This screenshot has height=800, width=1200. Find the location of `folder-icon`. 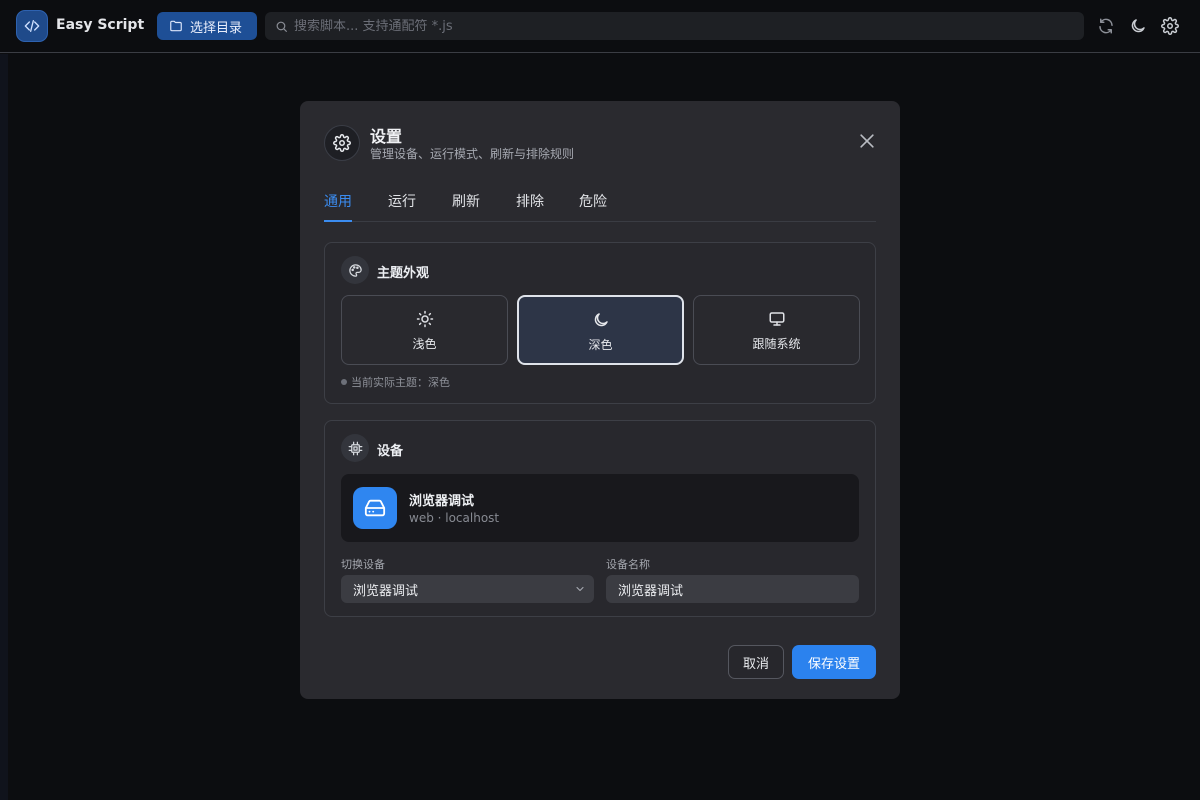

folder-icon is located at coordinates (176, 26).